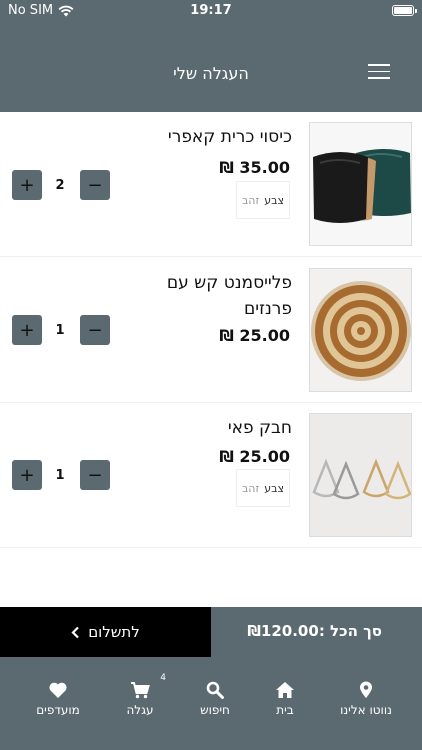  I want to click on nav-label: חיפוש, so click(215, 710).